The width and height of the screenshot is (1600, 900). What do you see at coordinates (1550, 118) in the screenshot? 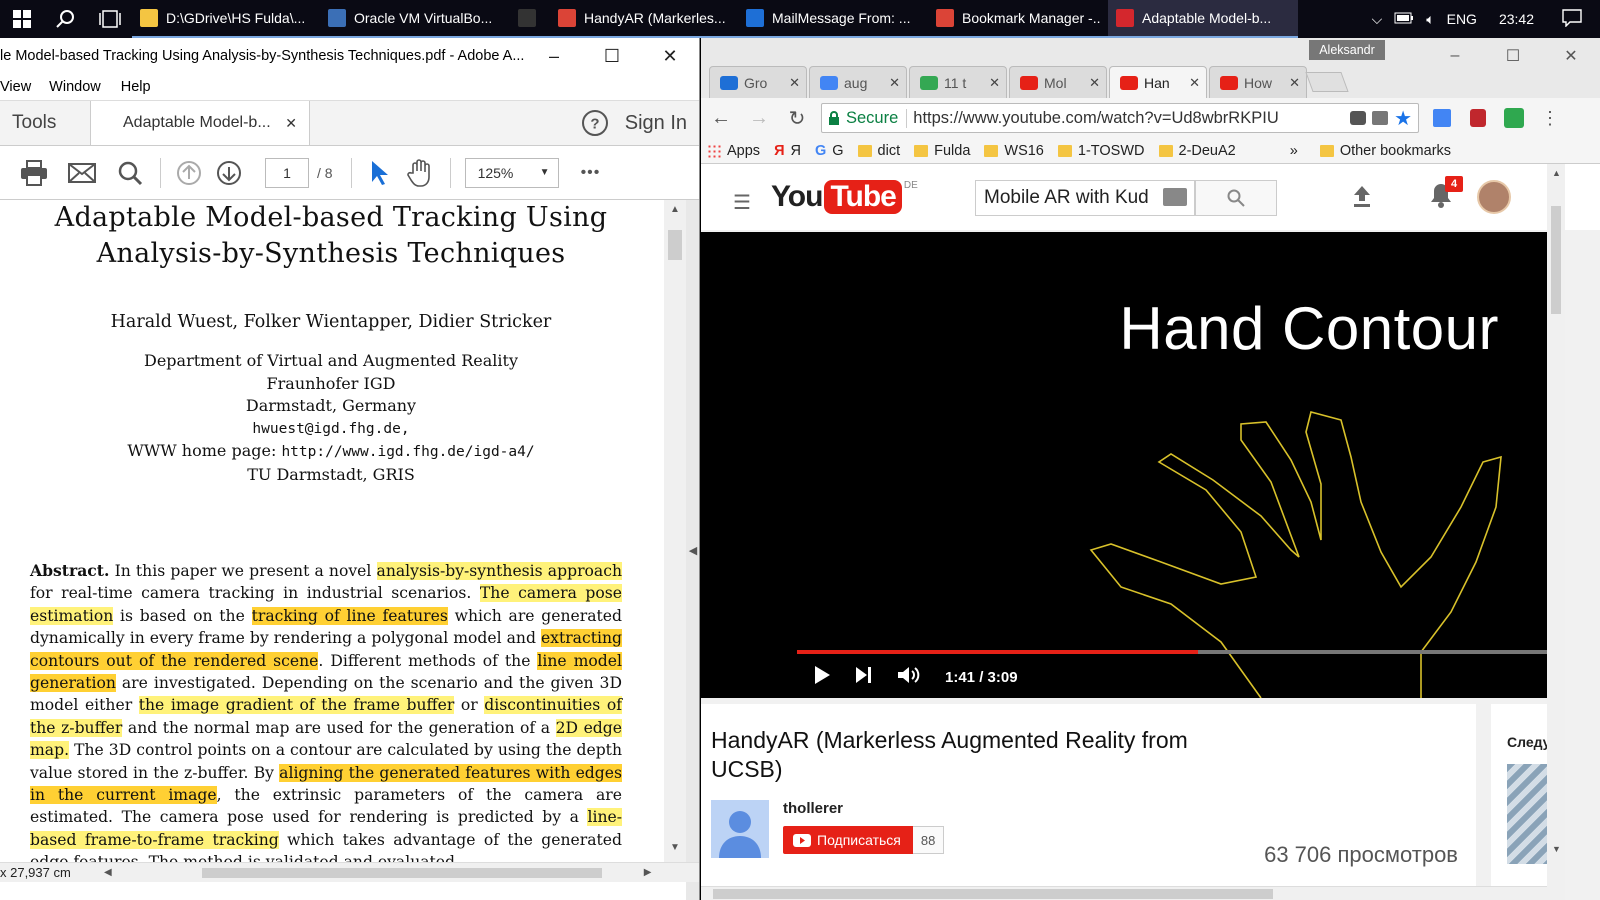
I see `chrome-menu-icon: ⋮` at bounding box center [1550, 118].